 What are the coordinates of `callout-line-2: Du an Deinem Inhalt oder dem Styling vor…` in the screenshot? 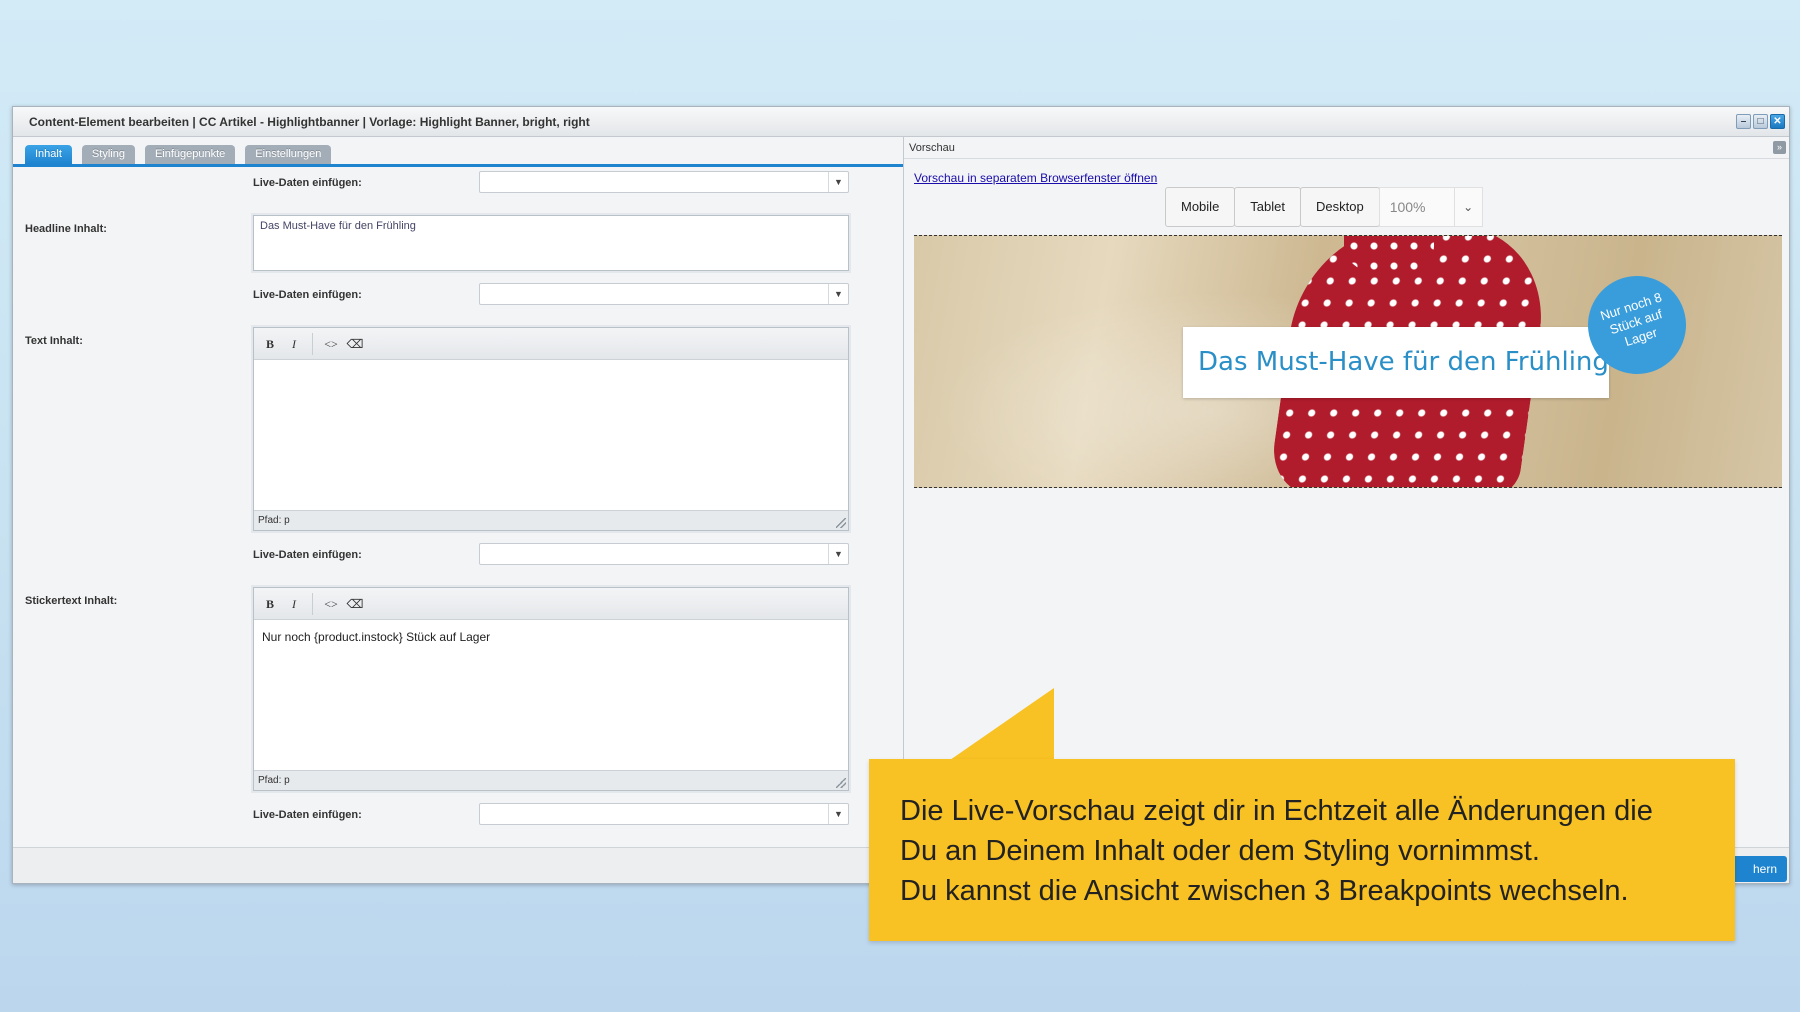 It's located at (1220, 851).